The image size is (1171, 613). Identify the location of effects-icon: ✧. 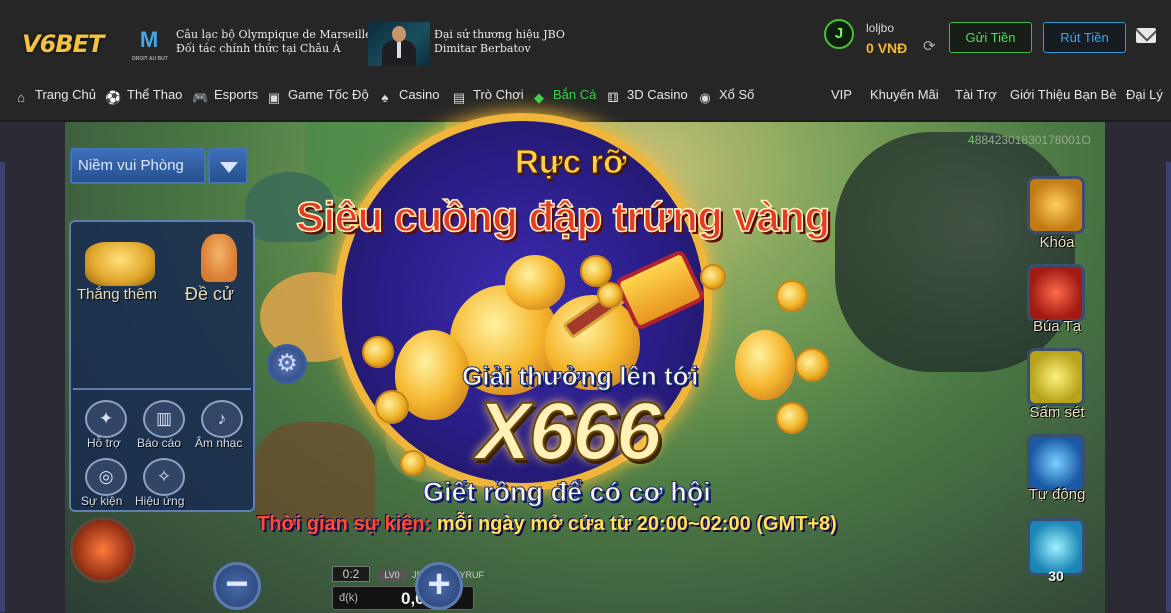
(164, 477).